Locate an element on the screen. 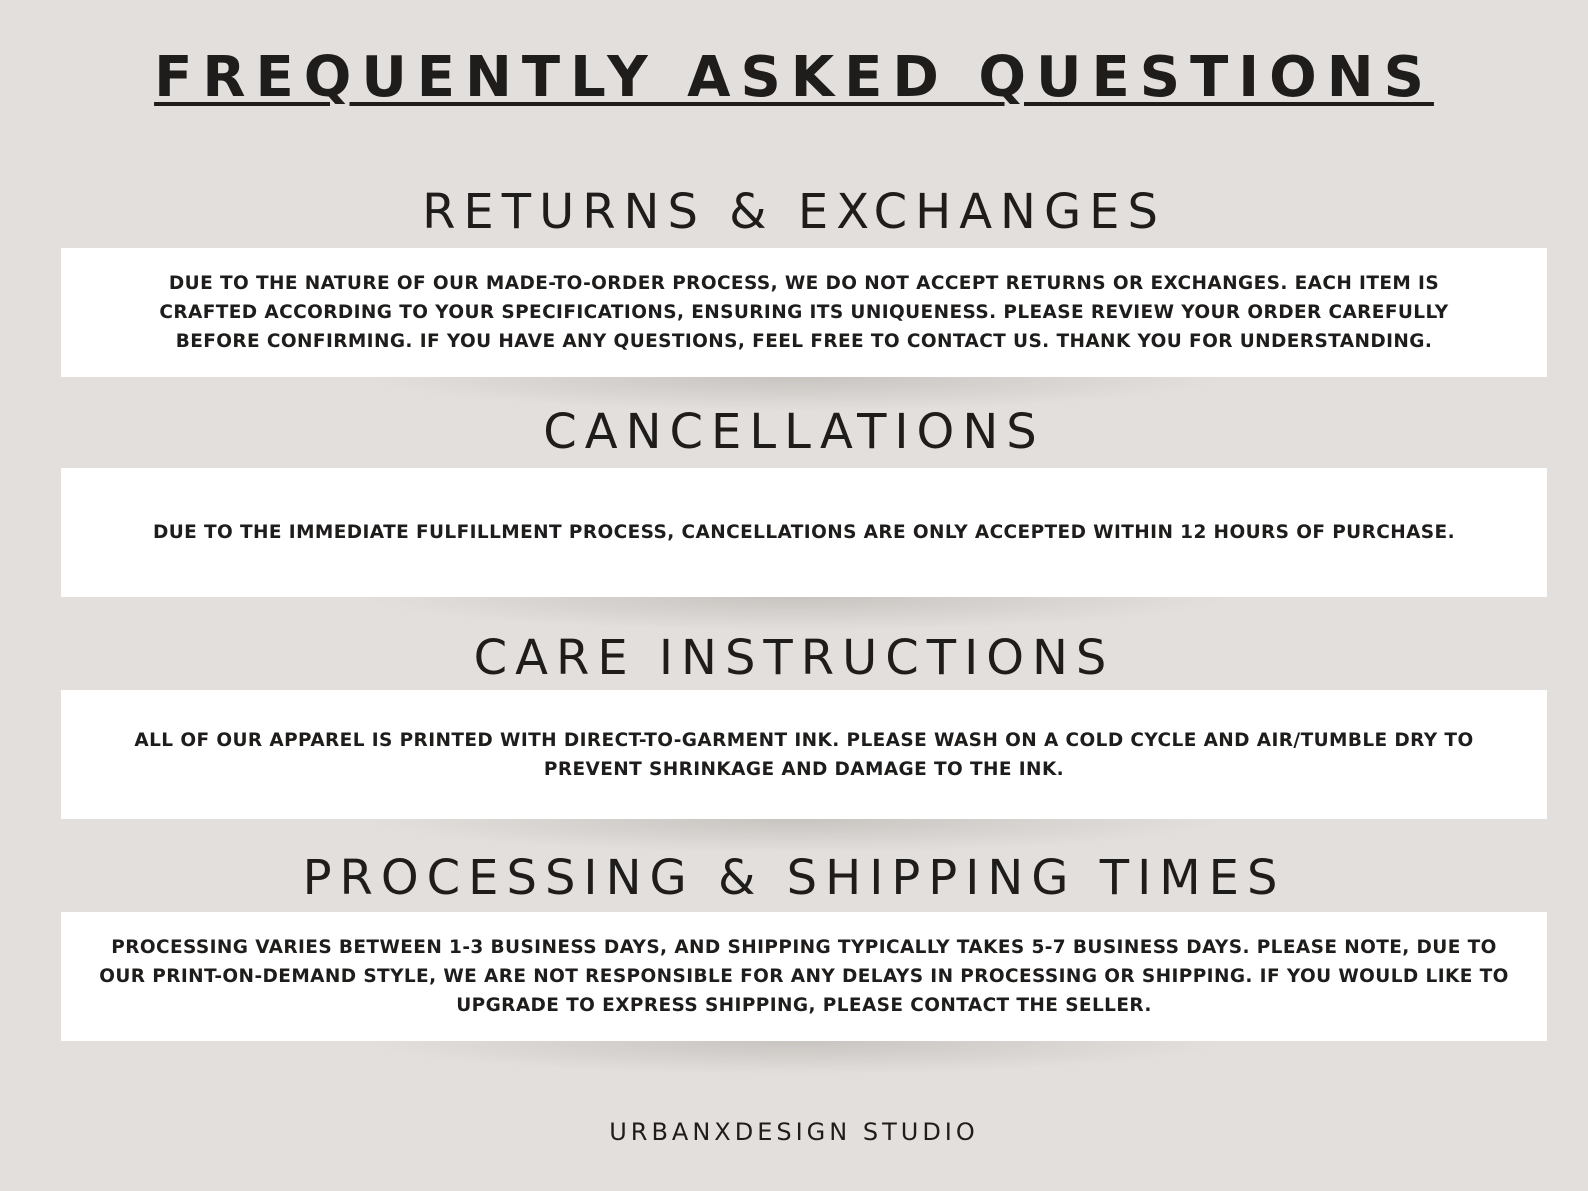 The image size is (1588, 1191). footer-brand: URBANXDESIGN STUDIO is located at coordinates (794, 1132).